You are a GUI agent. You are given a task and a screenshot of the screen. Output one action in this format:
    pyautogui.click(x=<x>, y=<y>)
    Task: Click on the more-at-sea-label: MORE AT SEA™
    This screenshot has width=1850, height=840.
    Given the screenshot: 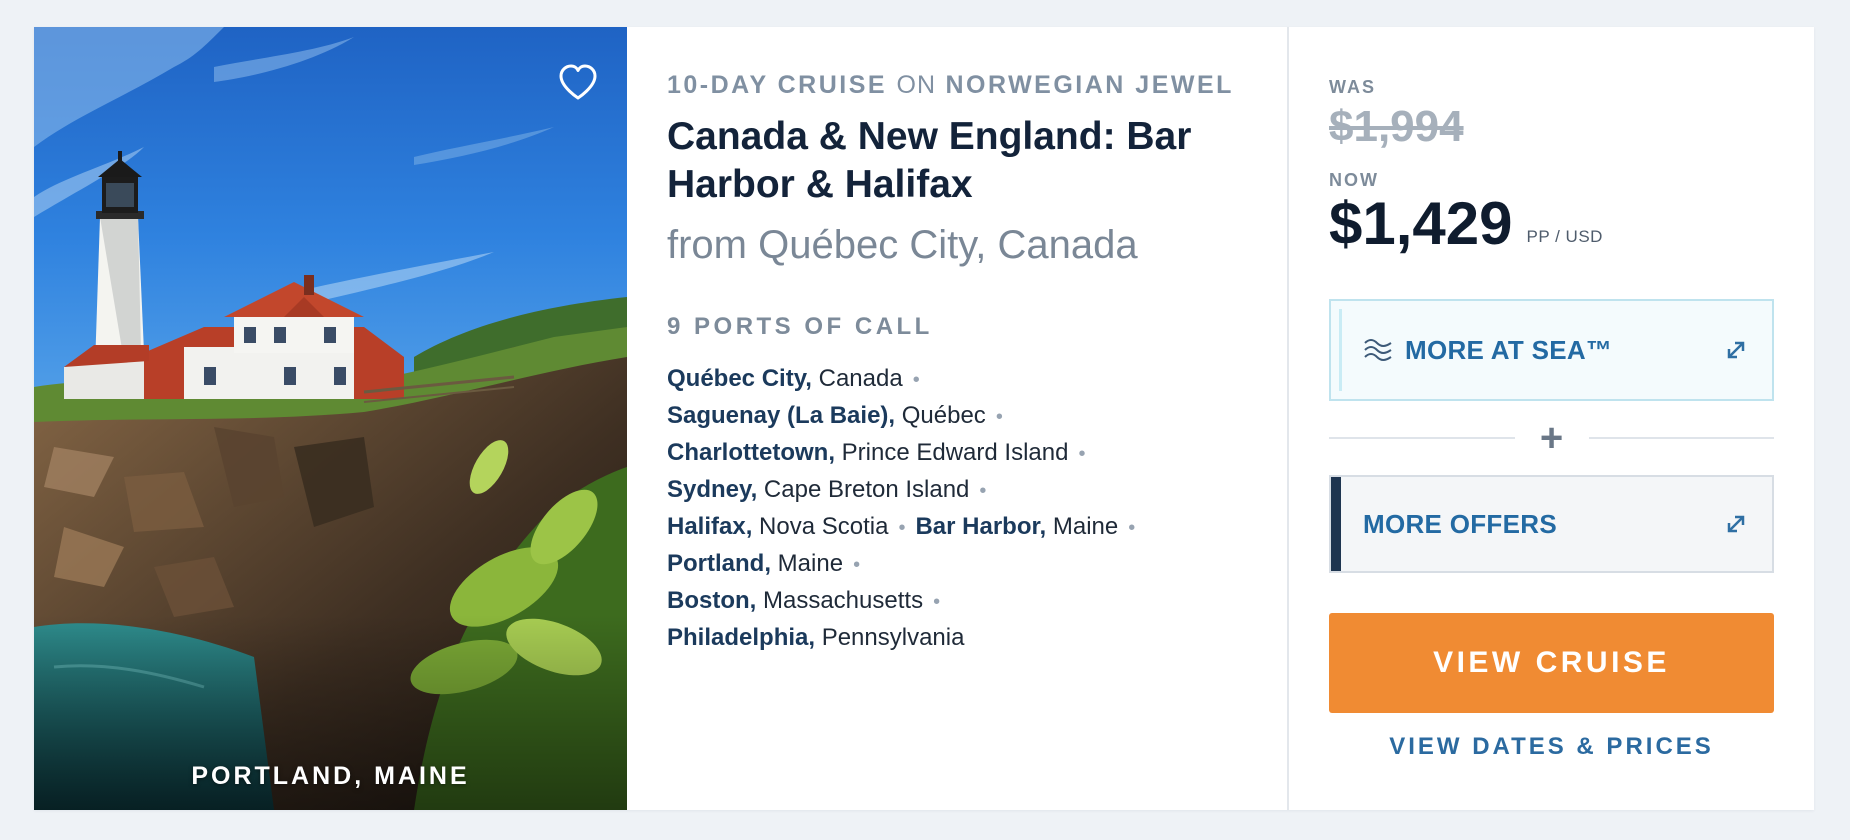 What is the action you would take?
    pyautogui.click(x=1509, y=349)
    